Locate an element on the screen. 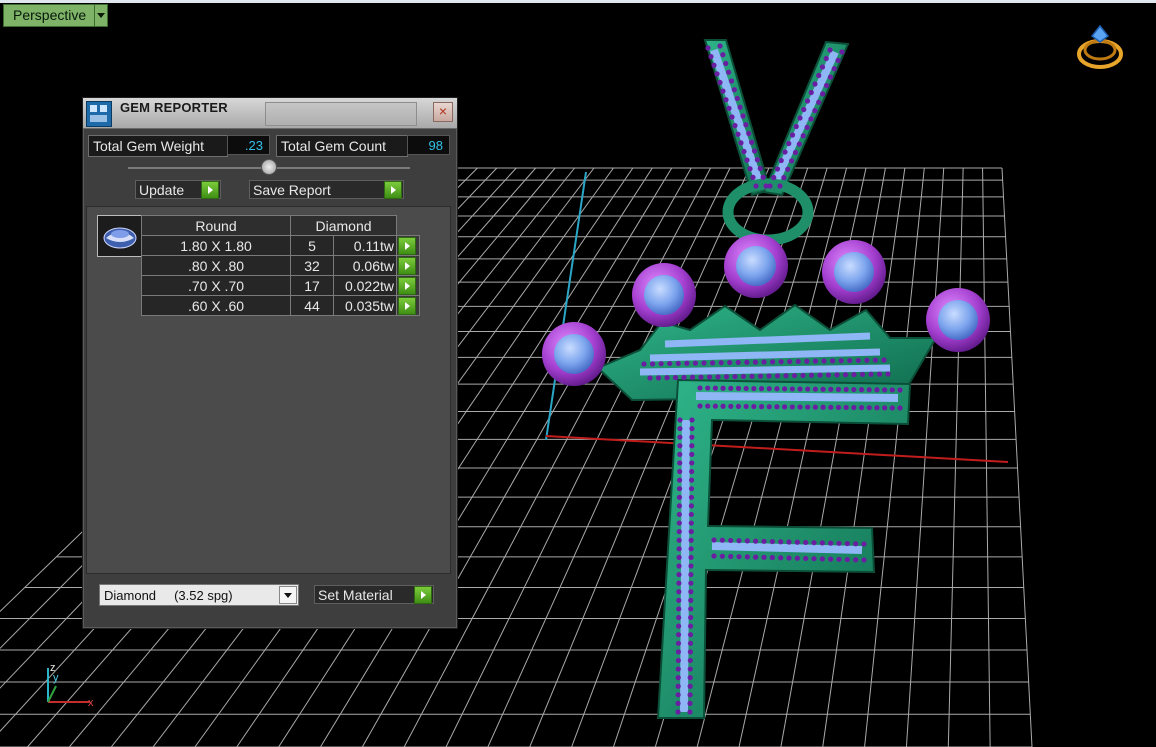 The image size is (1156, 747). panel-titlebar: GEM REPORTER × is located at coordinates (270, 113).